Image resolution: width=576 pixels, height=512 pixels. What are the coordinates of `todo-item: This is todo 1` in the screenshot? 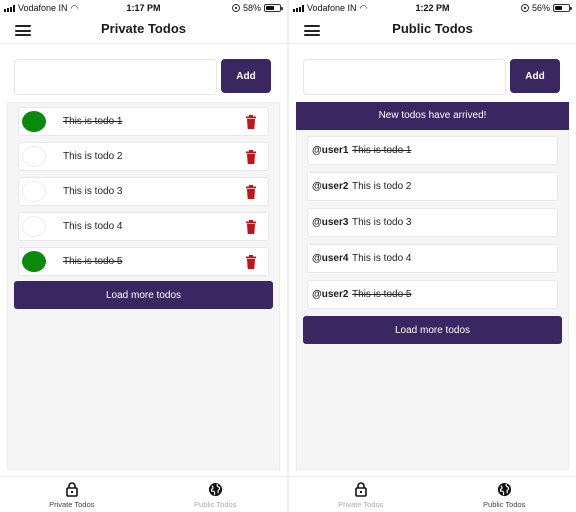 It's located at (143, 121).